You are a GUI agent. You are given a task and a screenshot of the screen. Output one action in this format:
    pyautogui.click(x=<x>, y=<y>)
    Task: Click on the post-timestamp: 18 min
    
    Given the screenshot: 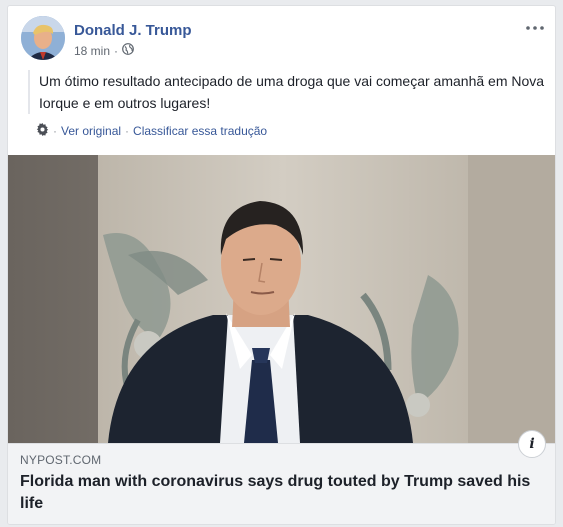 What is the action you would take?
    pyautogui.click(x=92, y=51)
    